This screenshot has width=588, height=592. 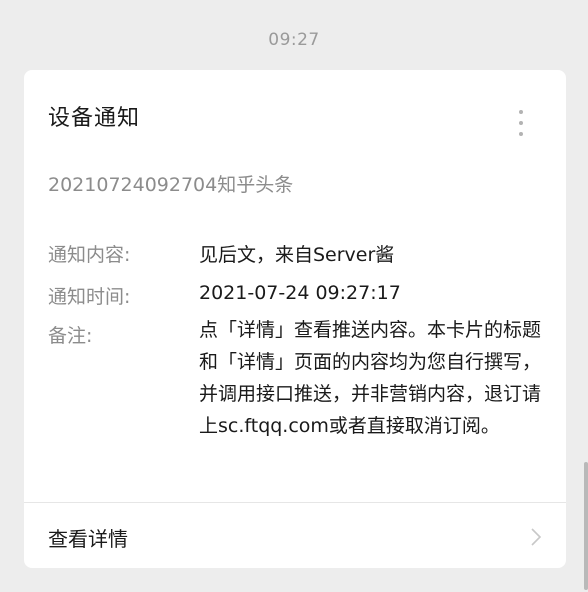 What do you see at coordinates (300, 293) in the screenshot?
I see `field-value-time: 2021-07-24 09:27:17` at bounding box center [300, 293].